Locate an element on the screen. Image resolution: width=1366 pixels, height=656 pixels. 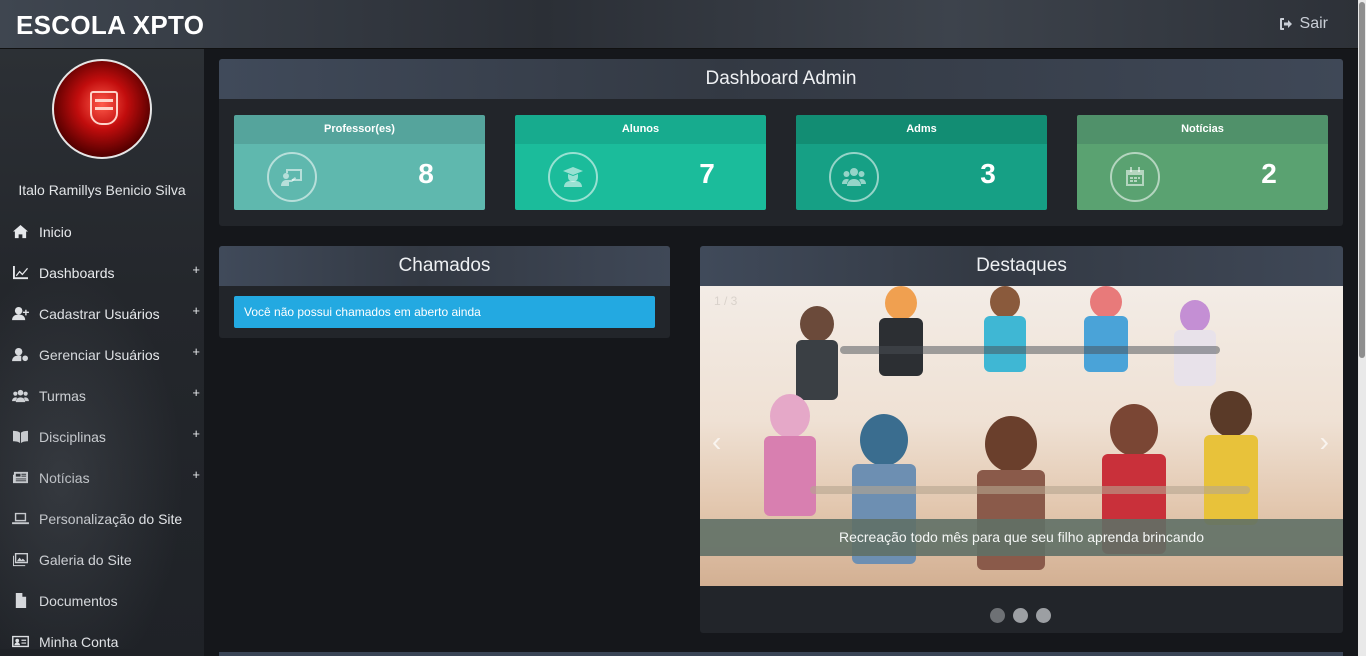
panel-title: Chamados is located at coordinates (444, 266).